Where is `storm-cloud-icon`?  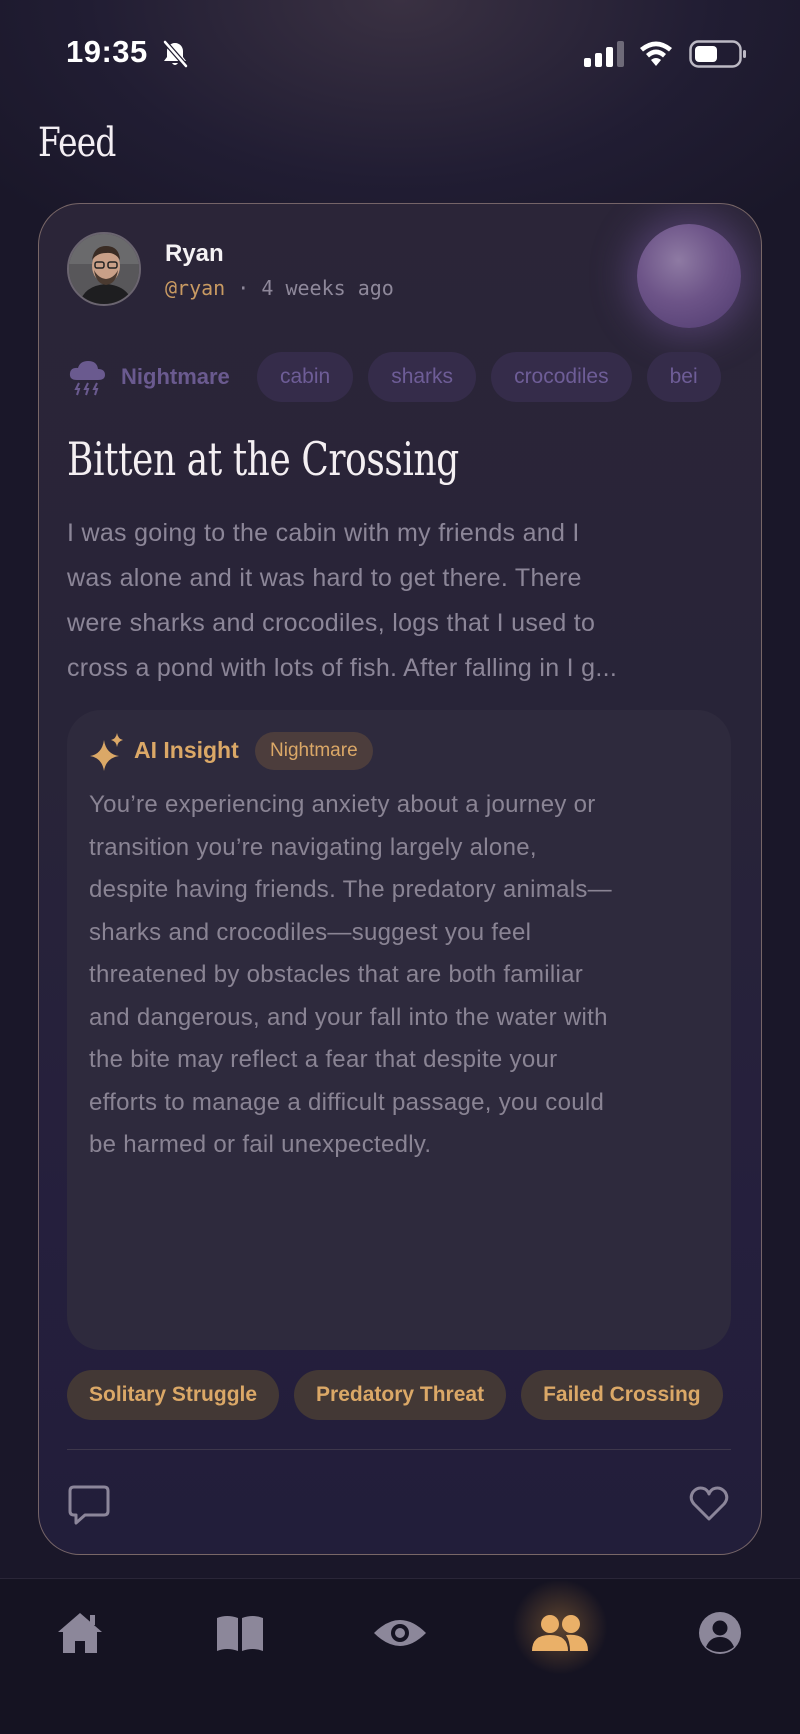
storm-cloud-icon is located at coordinates (87, 378).